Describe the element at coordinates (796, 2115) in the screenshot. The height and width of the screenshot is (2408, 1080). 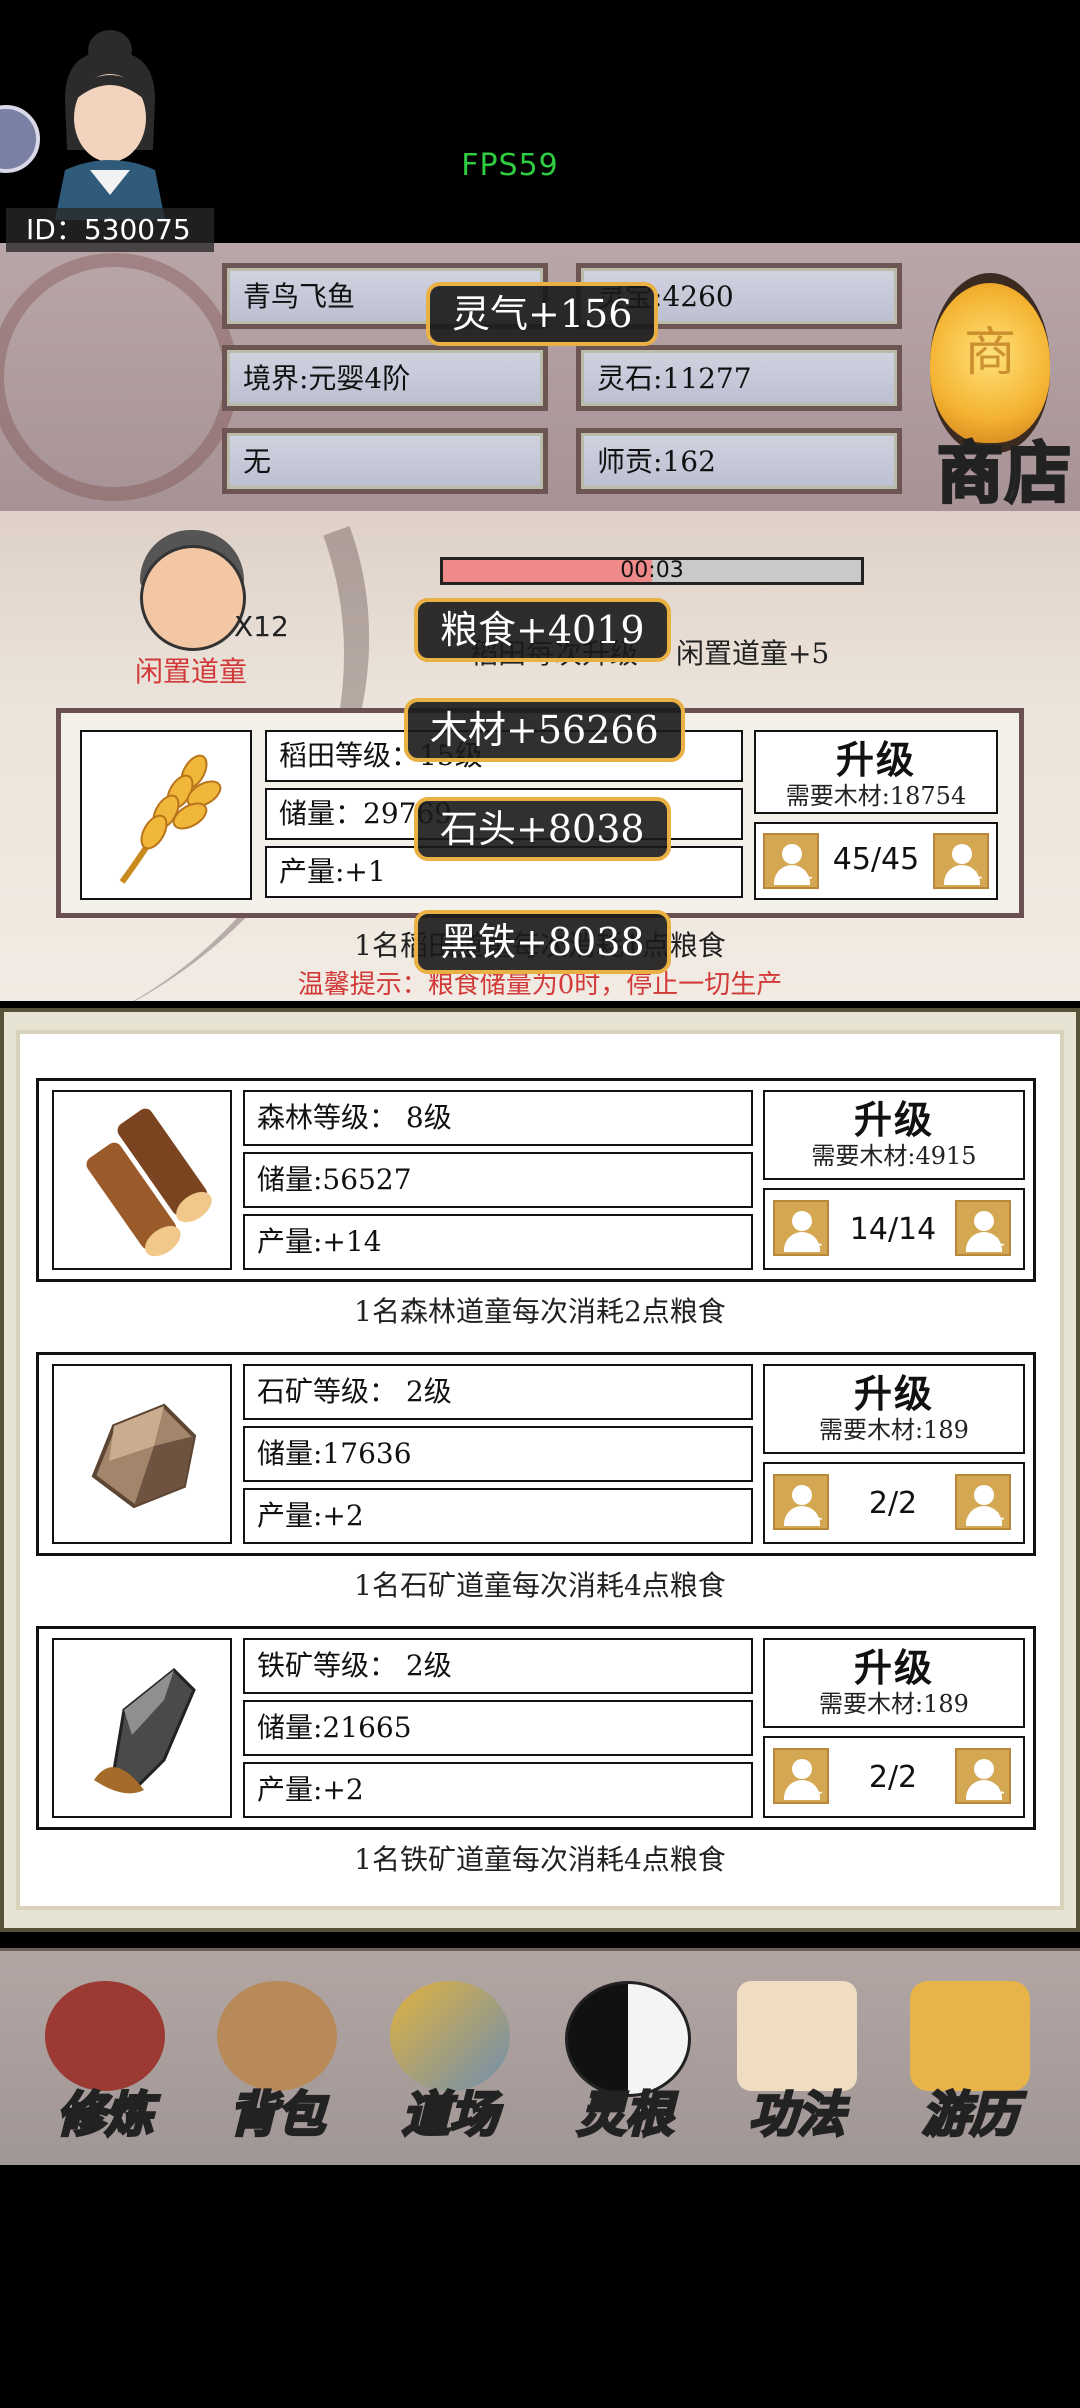
I see `nav-label: 功法` at that location.